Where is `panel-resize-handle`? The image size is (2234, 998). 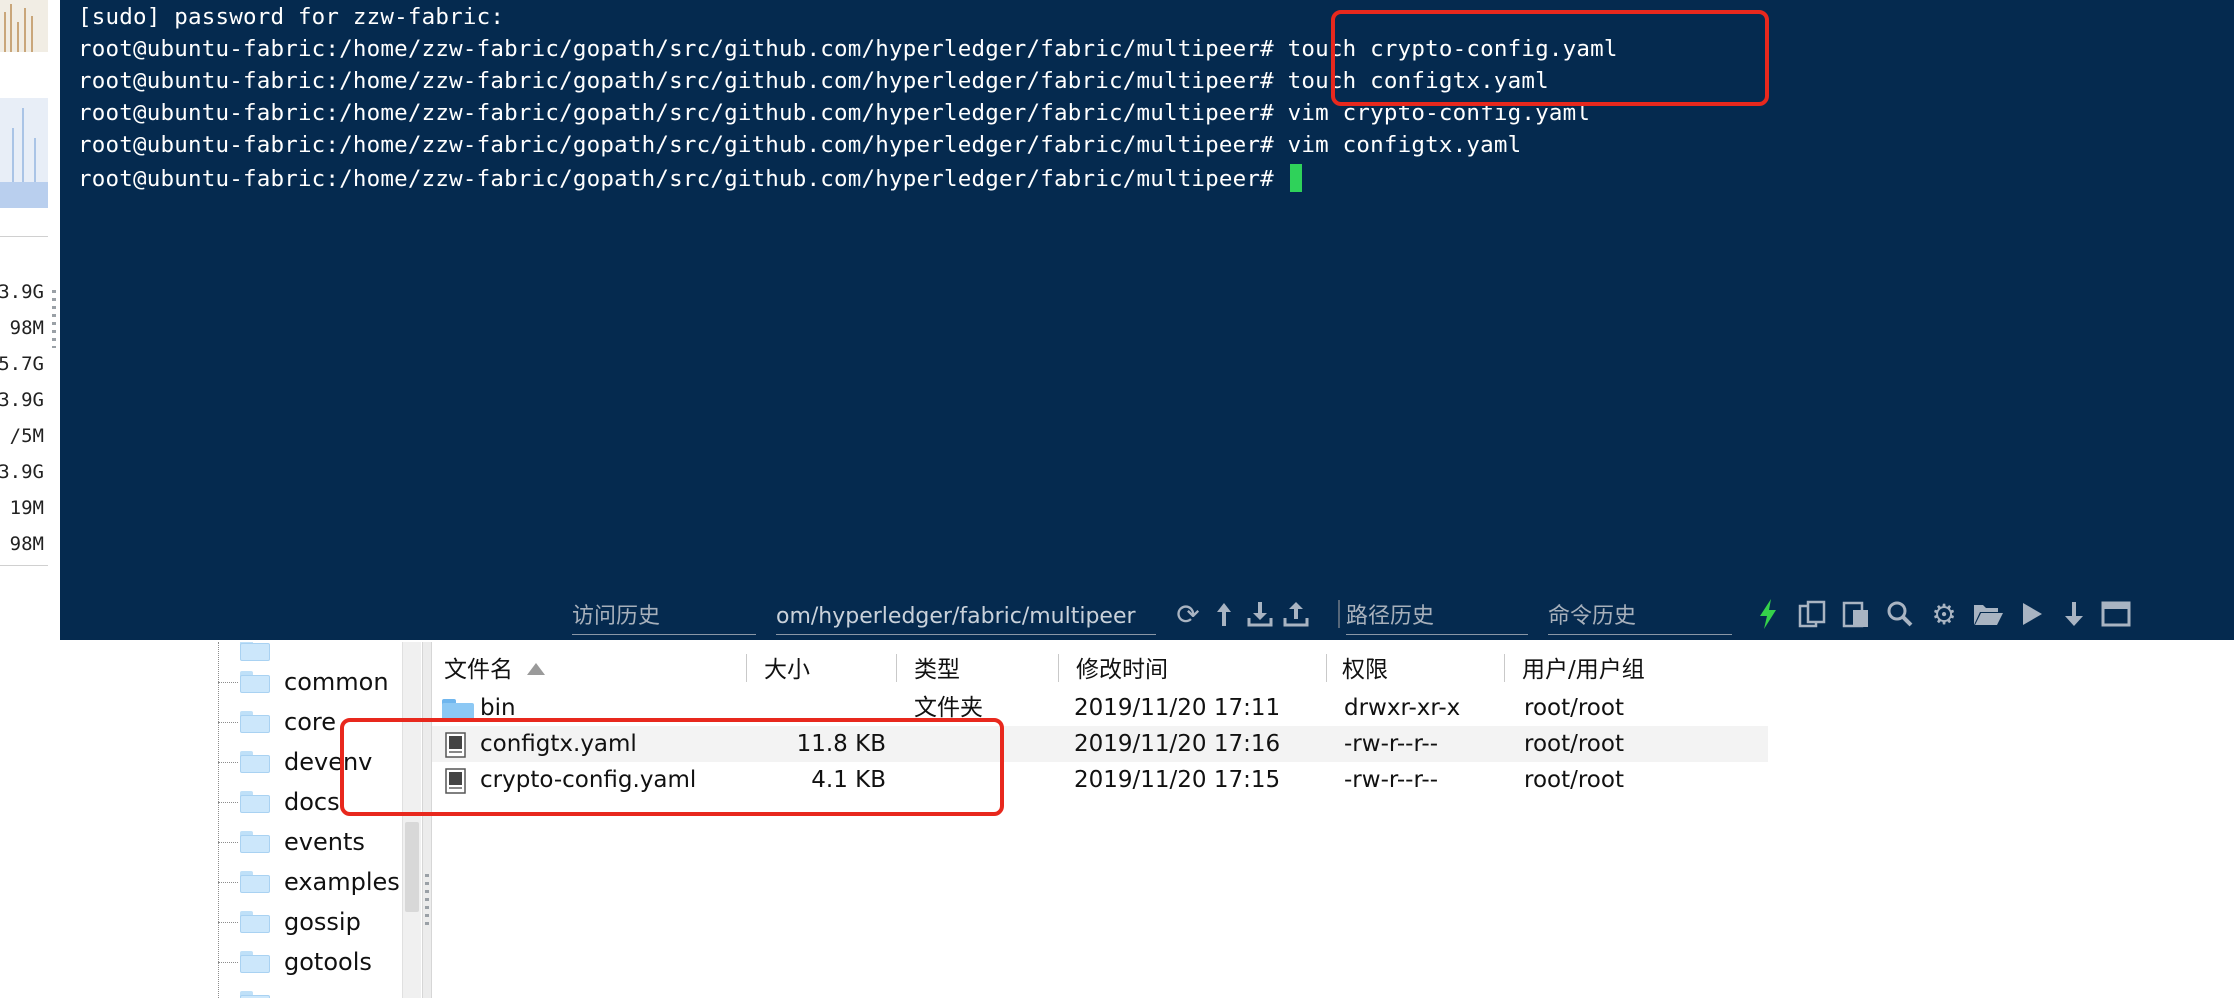 panel-resize-handle is located at coordinates (54, 319).